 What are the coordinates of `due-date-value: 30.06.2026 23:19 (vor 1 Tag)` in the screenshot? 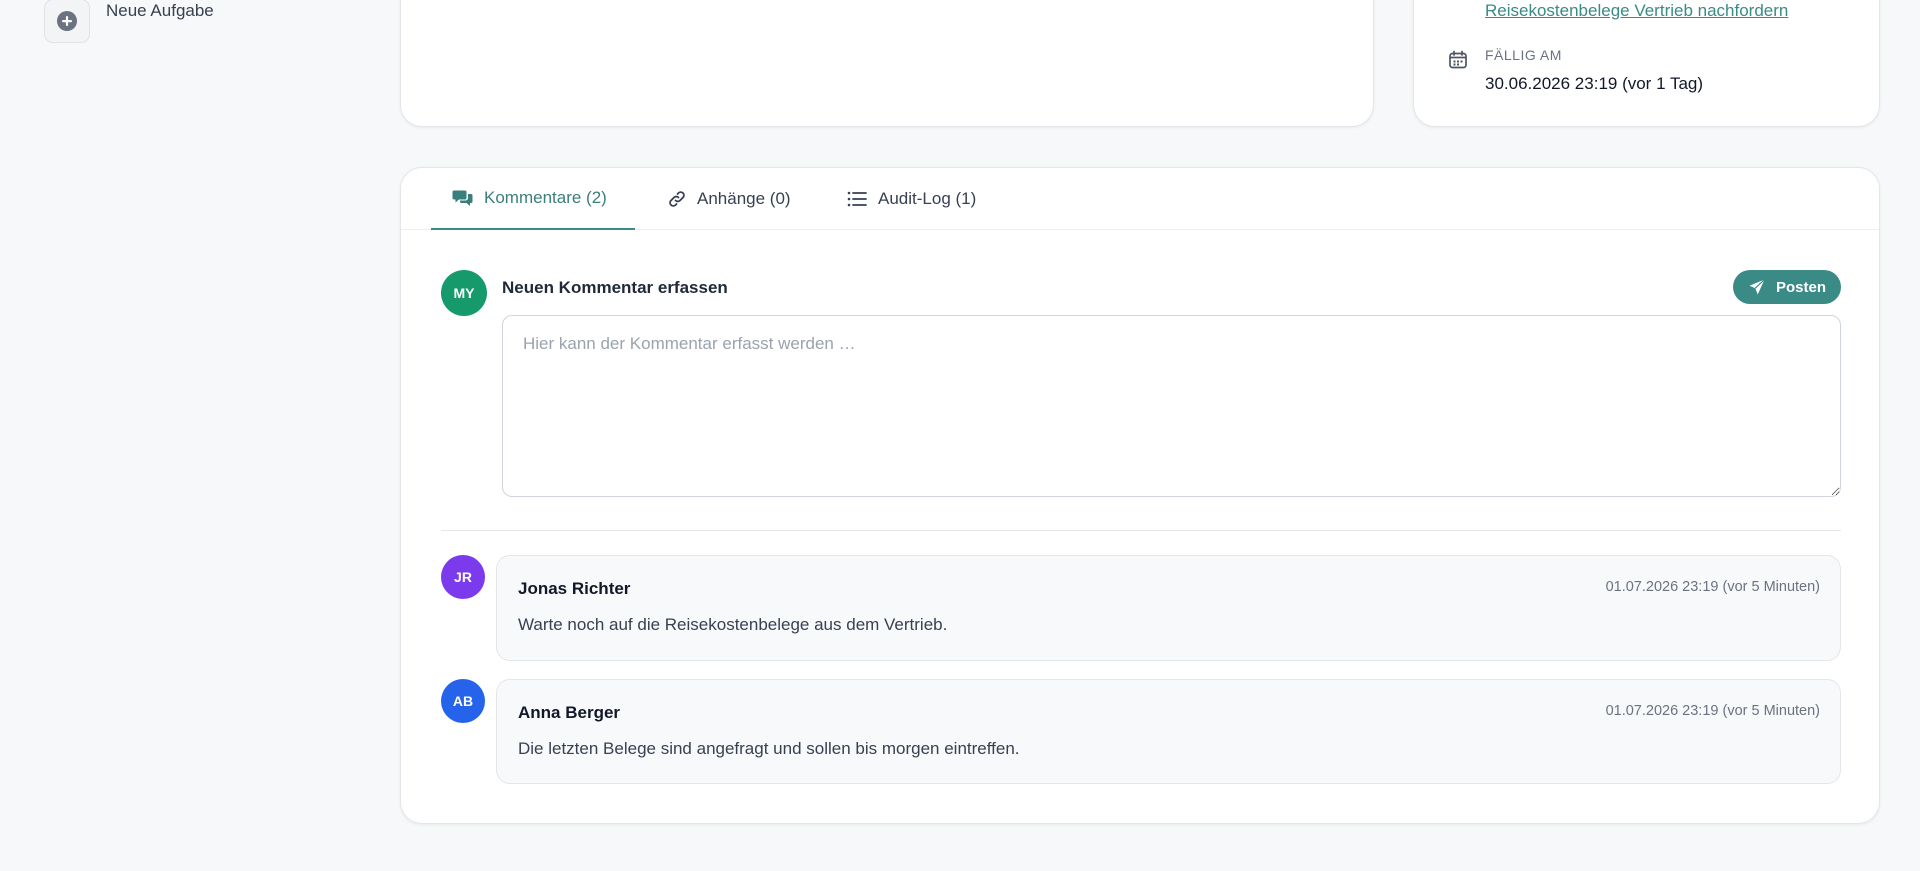 It's located at (1594, 83).